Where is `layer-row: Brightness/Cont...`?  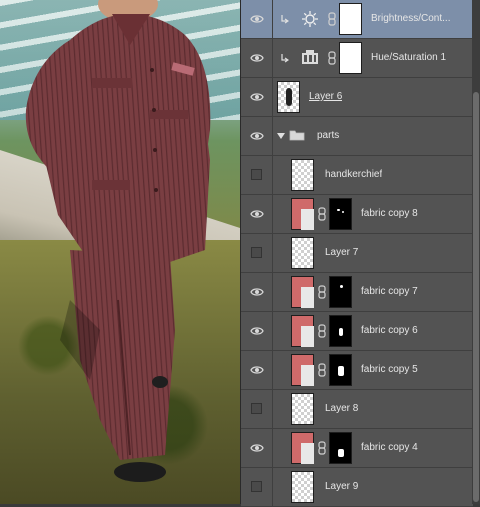 layer-row: Brightness/Cont... is located at coordinates (357, 19).